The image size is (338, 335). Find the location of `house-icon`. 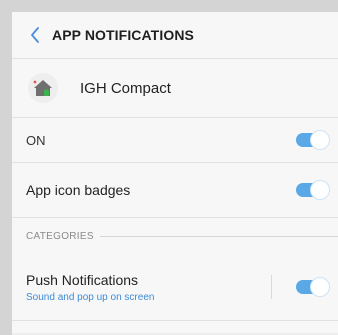

house-icon is located at coordinates (42, 88).